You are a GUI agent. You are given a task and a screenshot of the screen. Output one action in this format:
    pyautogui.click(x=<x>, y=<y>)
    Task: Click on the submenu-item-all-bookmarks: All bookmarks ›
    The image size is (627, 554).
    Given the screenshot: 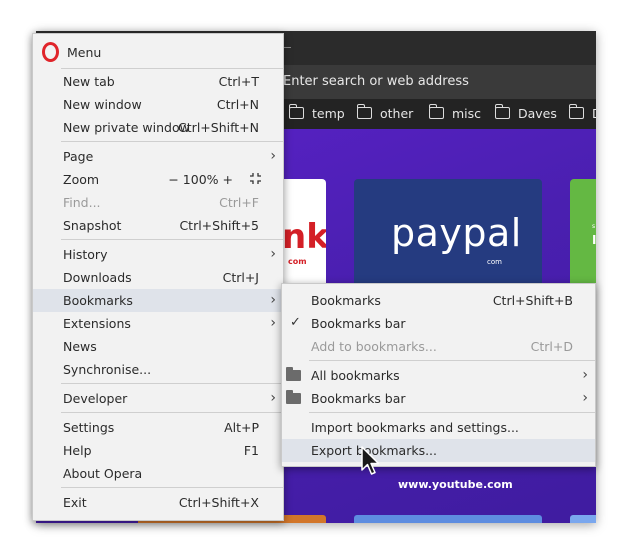 What is the action you would take?
    pyautogui.click(x=438, y=375)
    